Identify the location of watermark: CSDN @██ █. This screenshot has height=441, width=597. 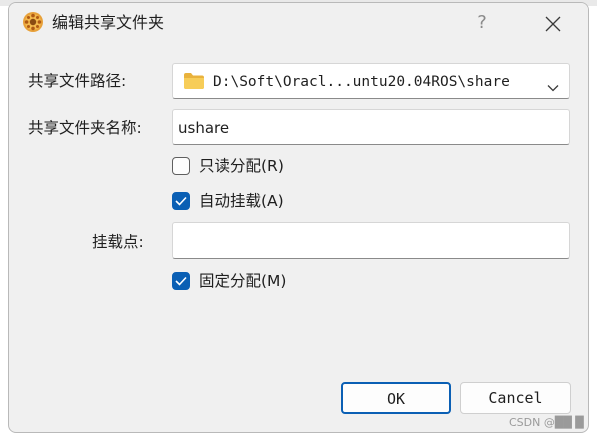
(546, 422).